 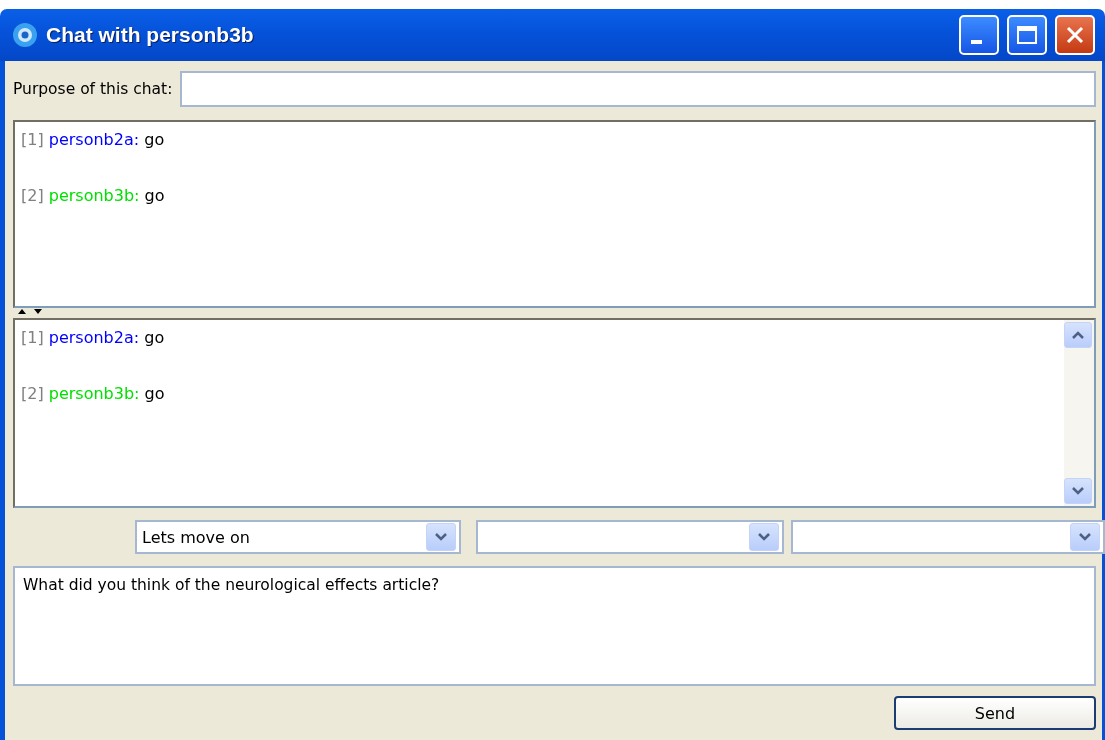 What do you see at coordinates (31, 311) in the screenshot?
I see `splitter-arrows-icon` at bounding box center [31, 311].